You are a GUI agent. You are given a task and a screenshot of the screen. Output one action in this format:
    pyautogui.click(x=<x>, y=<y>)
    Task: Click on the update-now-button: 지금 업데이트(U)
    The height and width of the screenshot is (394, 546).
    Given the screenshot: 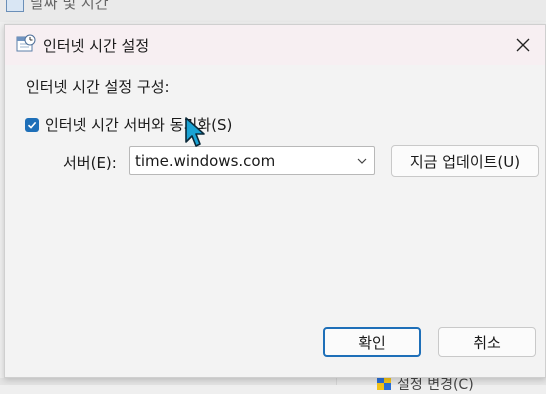 What is the action you would take?
    pyautogui.click(x=465, y=161)
    